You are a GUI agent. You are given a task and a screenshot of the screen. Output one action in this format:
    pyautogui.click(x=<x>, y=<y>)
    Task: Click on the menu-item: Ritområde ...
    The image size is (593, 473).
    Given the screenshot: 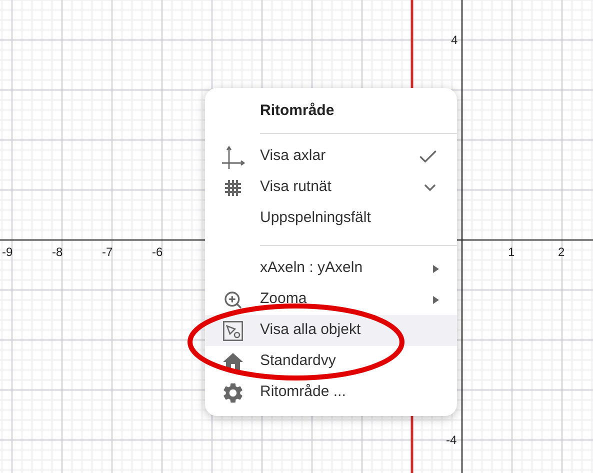 What is the action you would take?
    pyautogui.click(x=331, y=392)
    